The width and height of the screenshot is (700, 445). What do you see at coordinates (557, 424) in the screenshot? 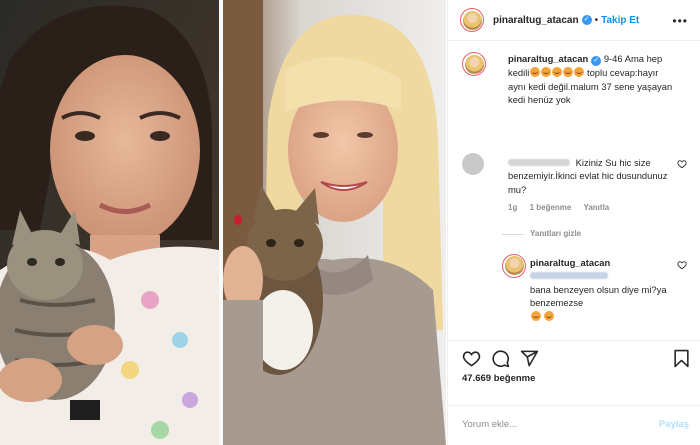
I see `comment-input` at bounding box center [557, 424].